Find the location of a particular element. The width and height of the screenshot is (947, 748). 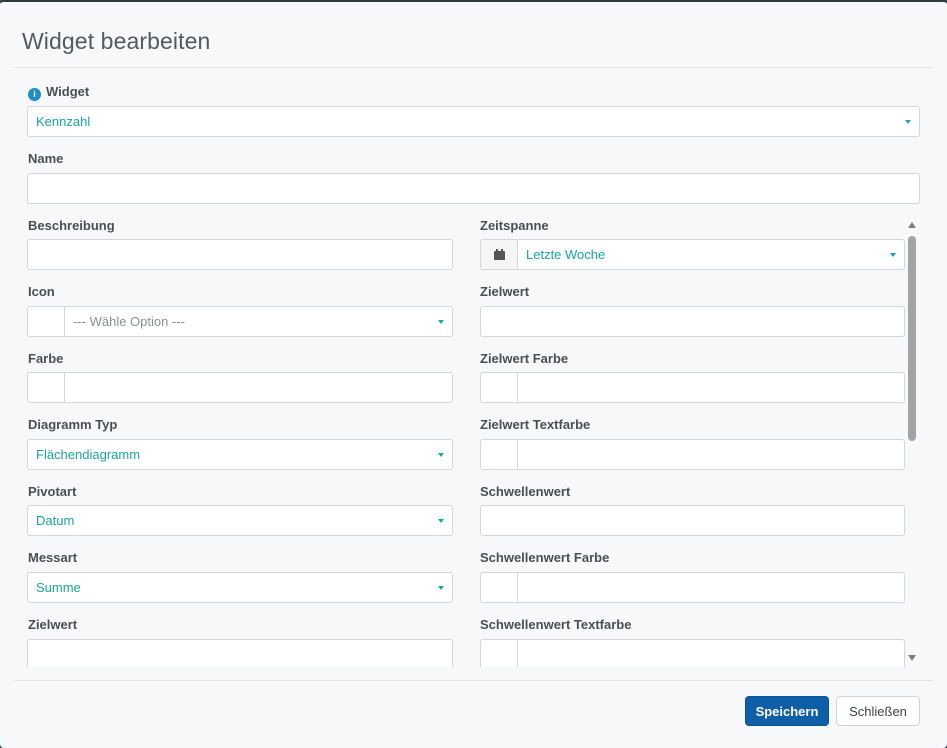

messart-value: Summe is located at coordinates (58, 587).